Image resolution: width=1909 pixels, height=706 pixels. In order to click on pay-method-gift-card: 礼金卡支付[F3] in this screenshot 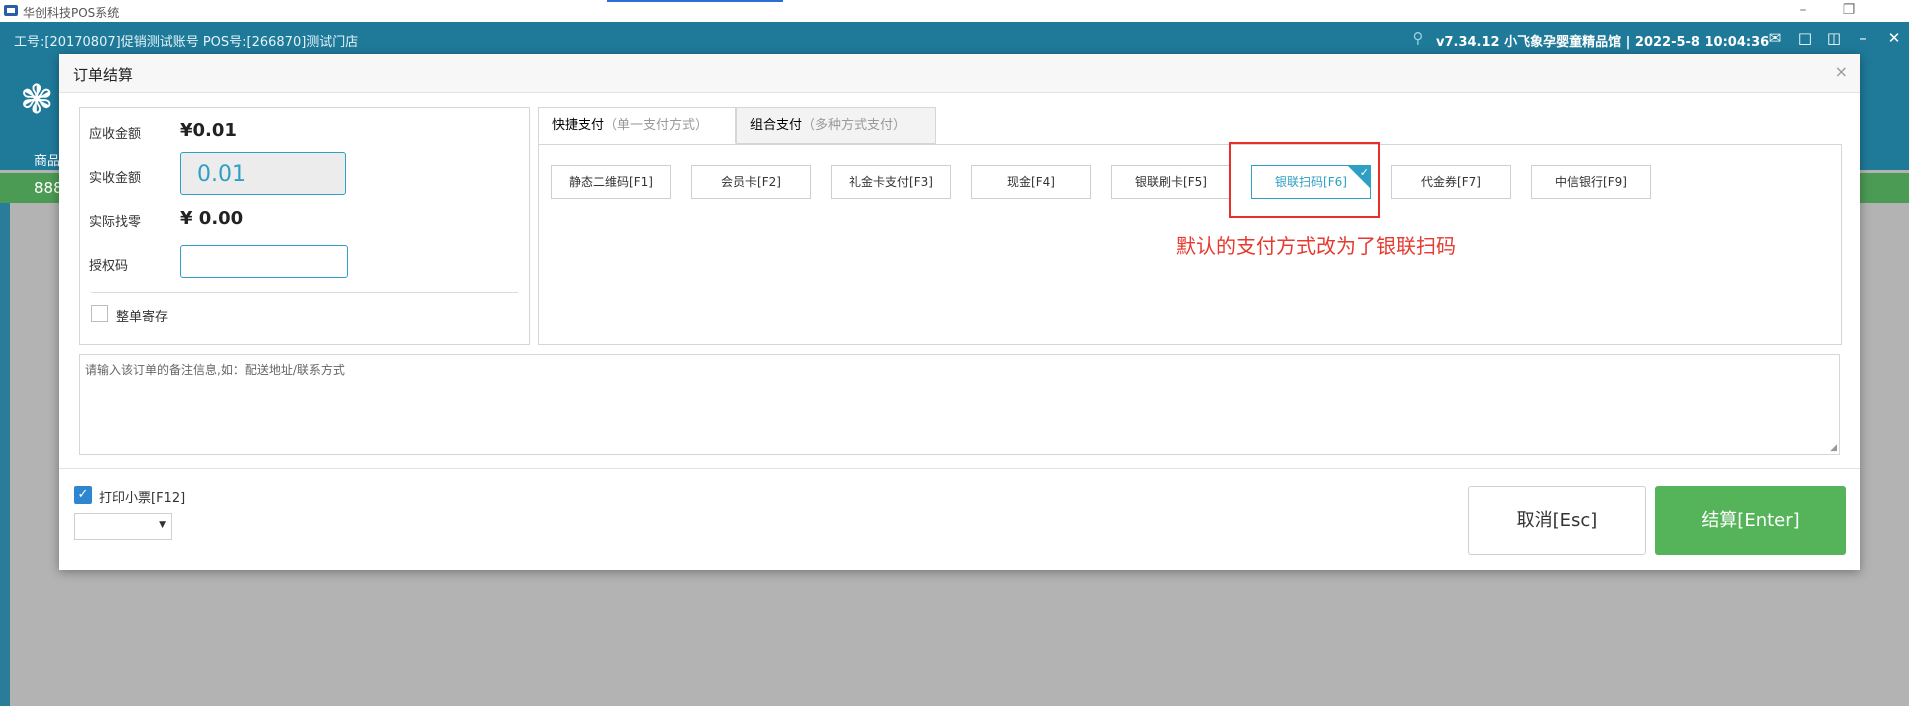, I will do `click(891, 182)`.